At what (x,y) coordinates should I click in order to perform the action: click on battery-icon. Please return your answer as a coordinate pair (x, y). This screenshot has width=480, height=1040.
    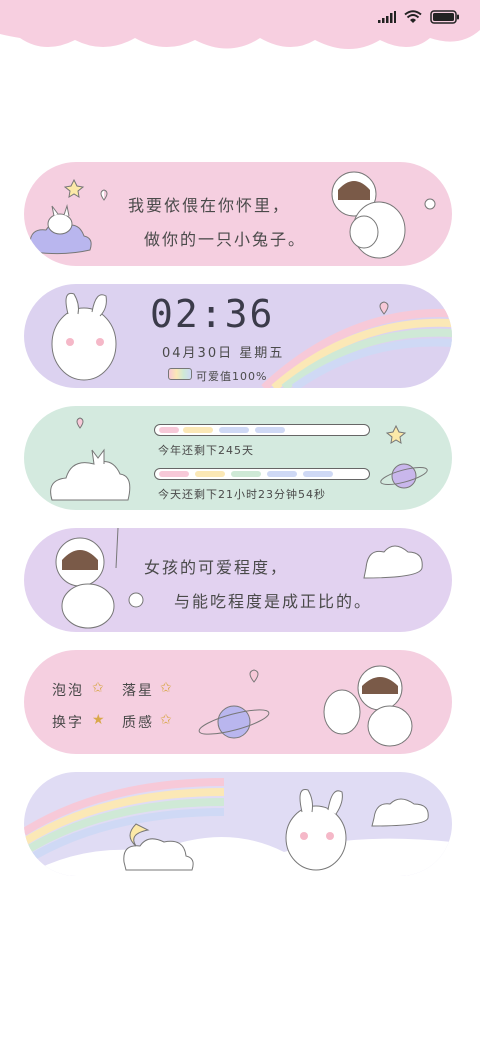
    Looking at the image, I should click on (444, 17).